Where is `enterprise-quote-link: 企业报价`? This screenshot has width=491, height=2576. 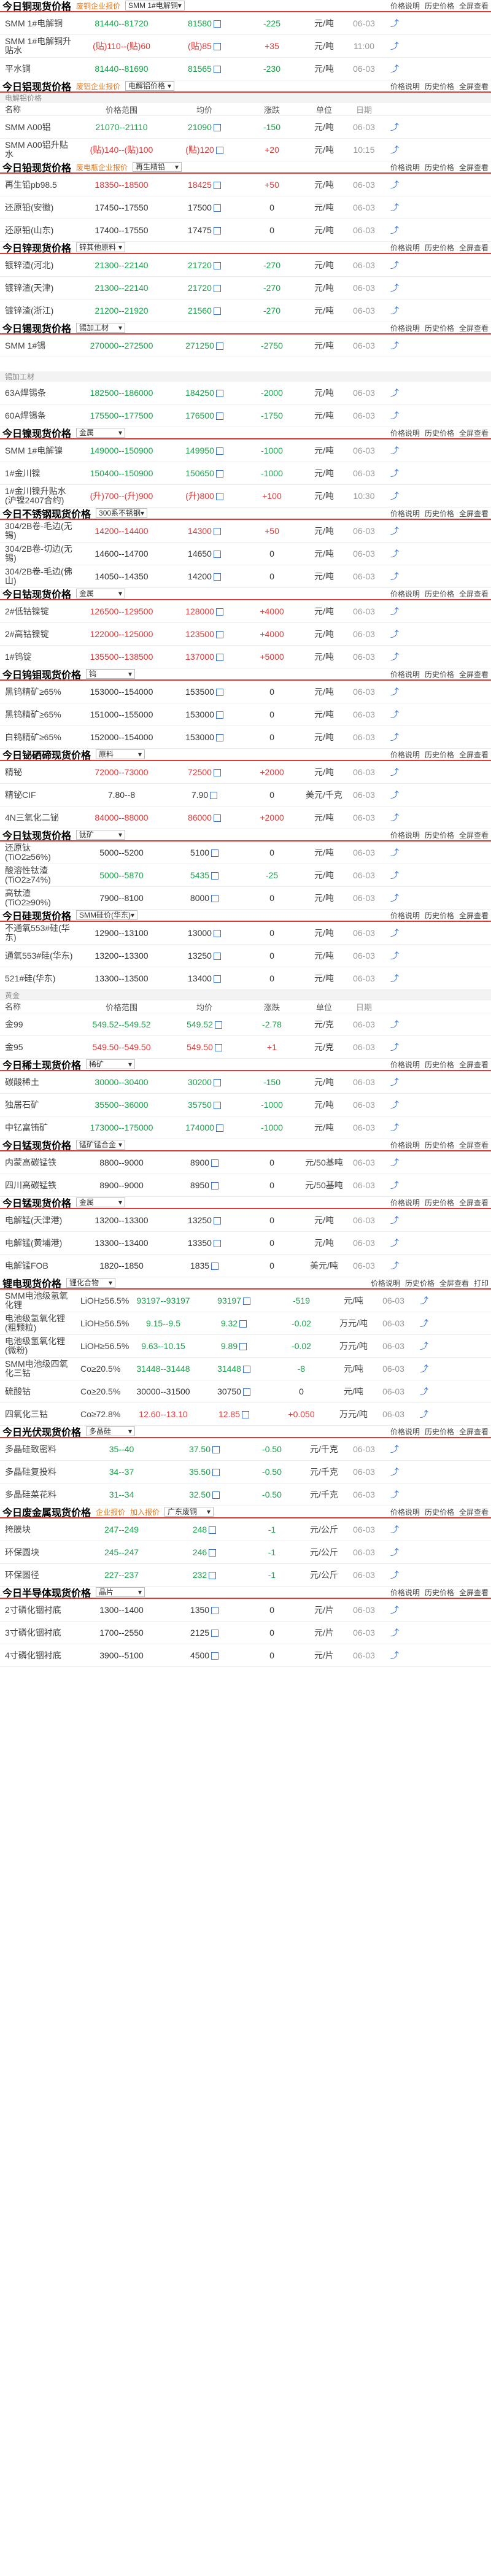
enterprise-quote-link: 企业报价 is located at coordinates (111, 1512).